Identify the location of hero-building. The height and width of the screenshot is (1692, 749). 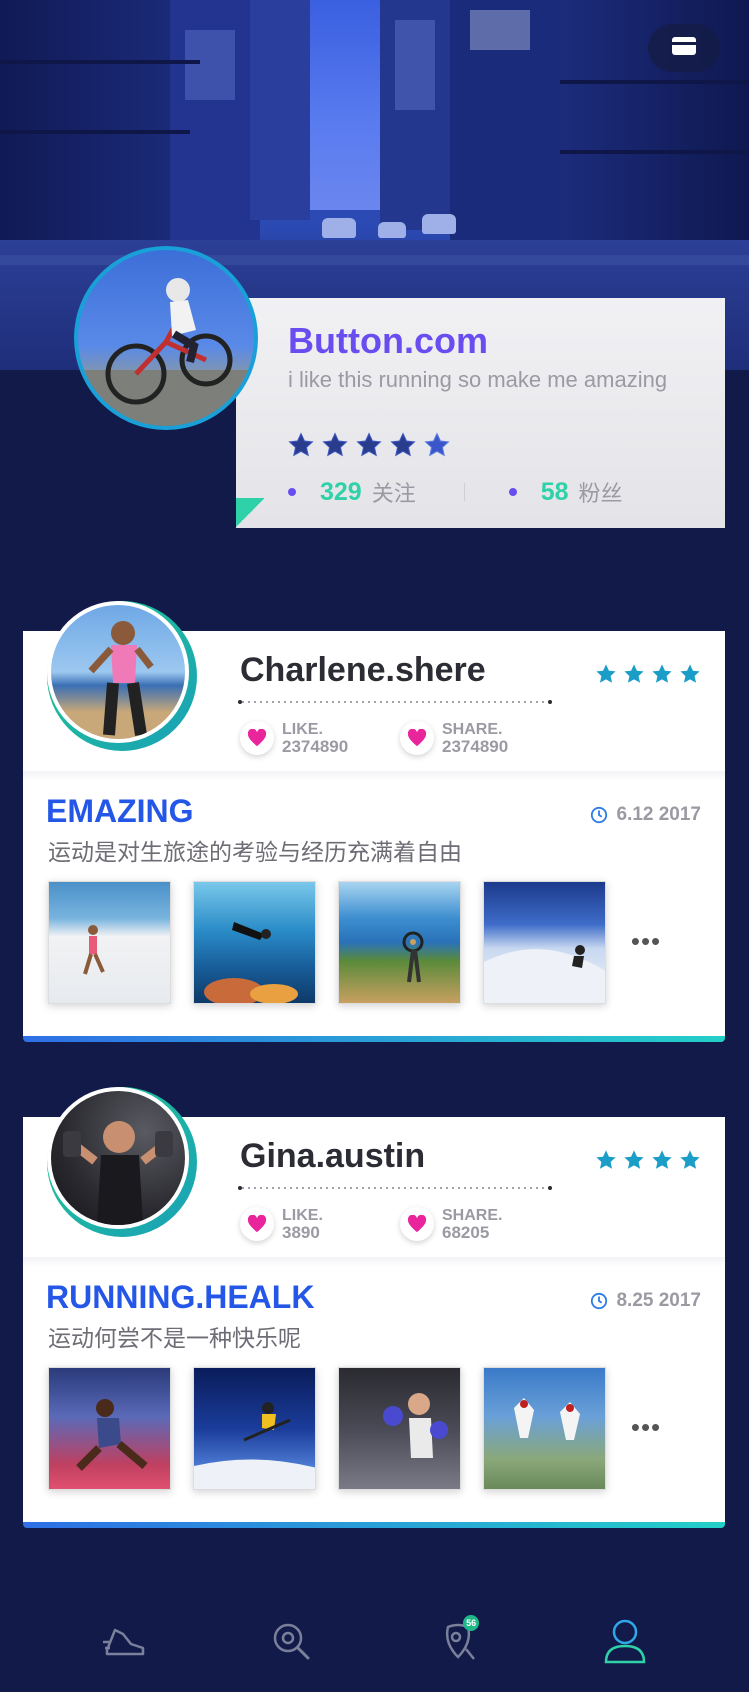
(280, 110).